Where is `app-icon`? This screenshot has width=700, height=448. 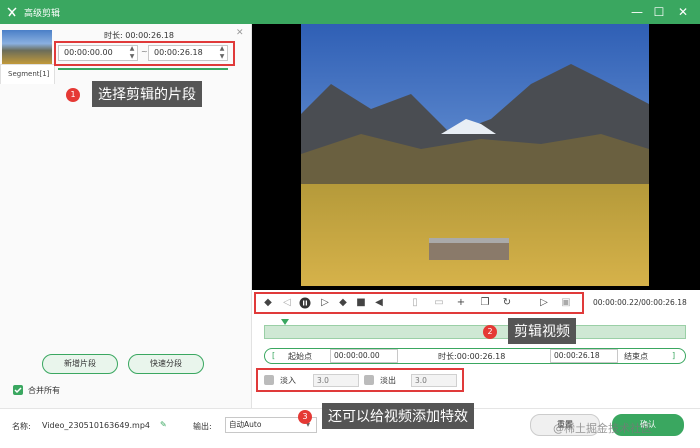
app-icon is located at coordinates (12, 12).